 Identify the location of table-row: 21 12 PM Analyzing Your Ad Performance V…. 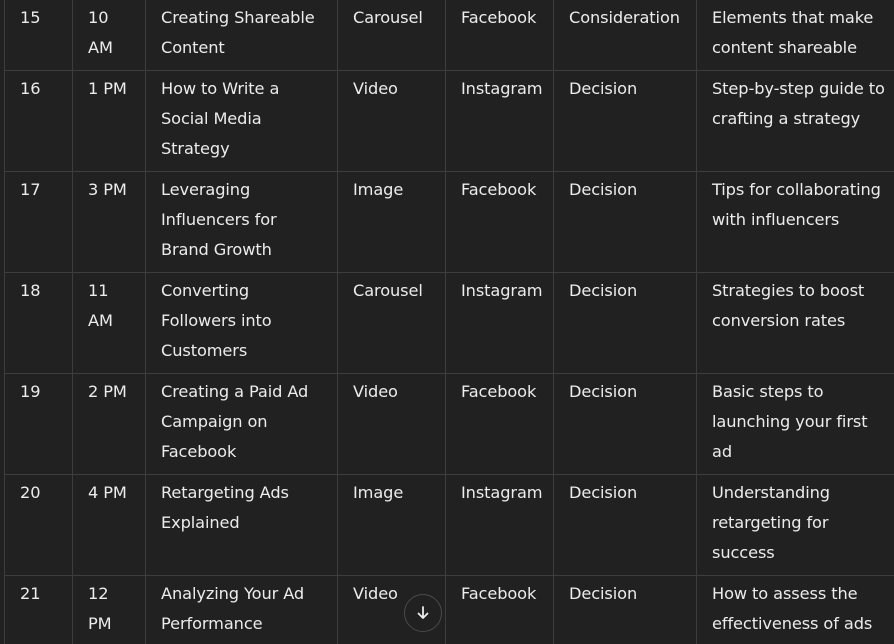
(449, 609).